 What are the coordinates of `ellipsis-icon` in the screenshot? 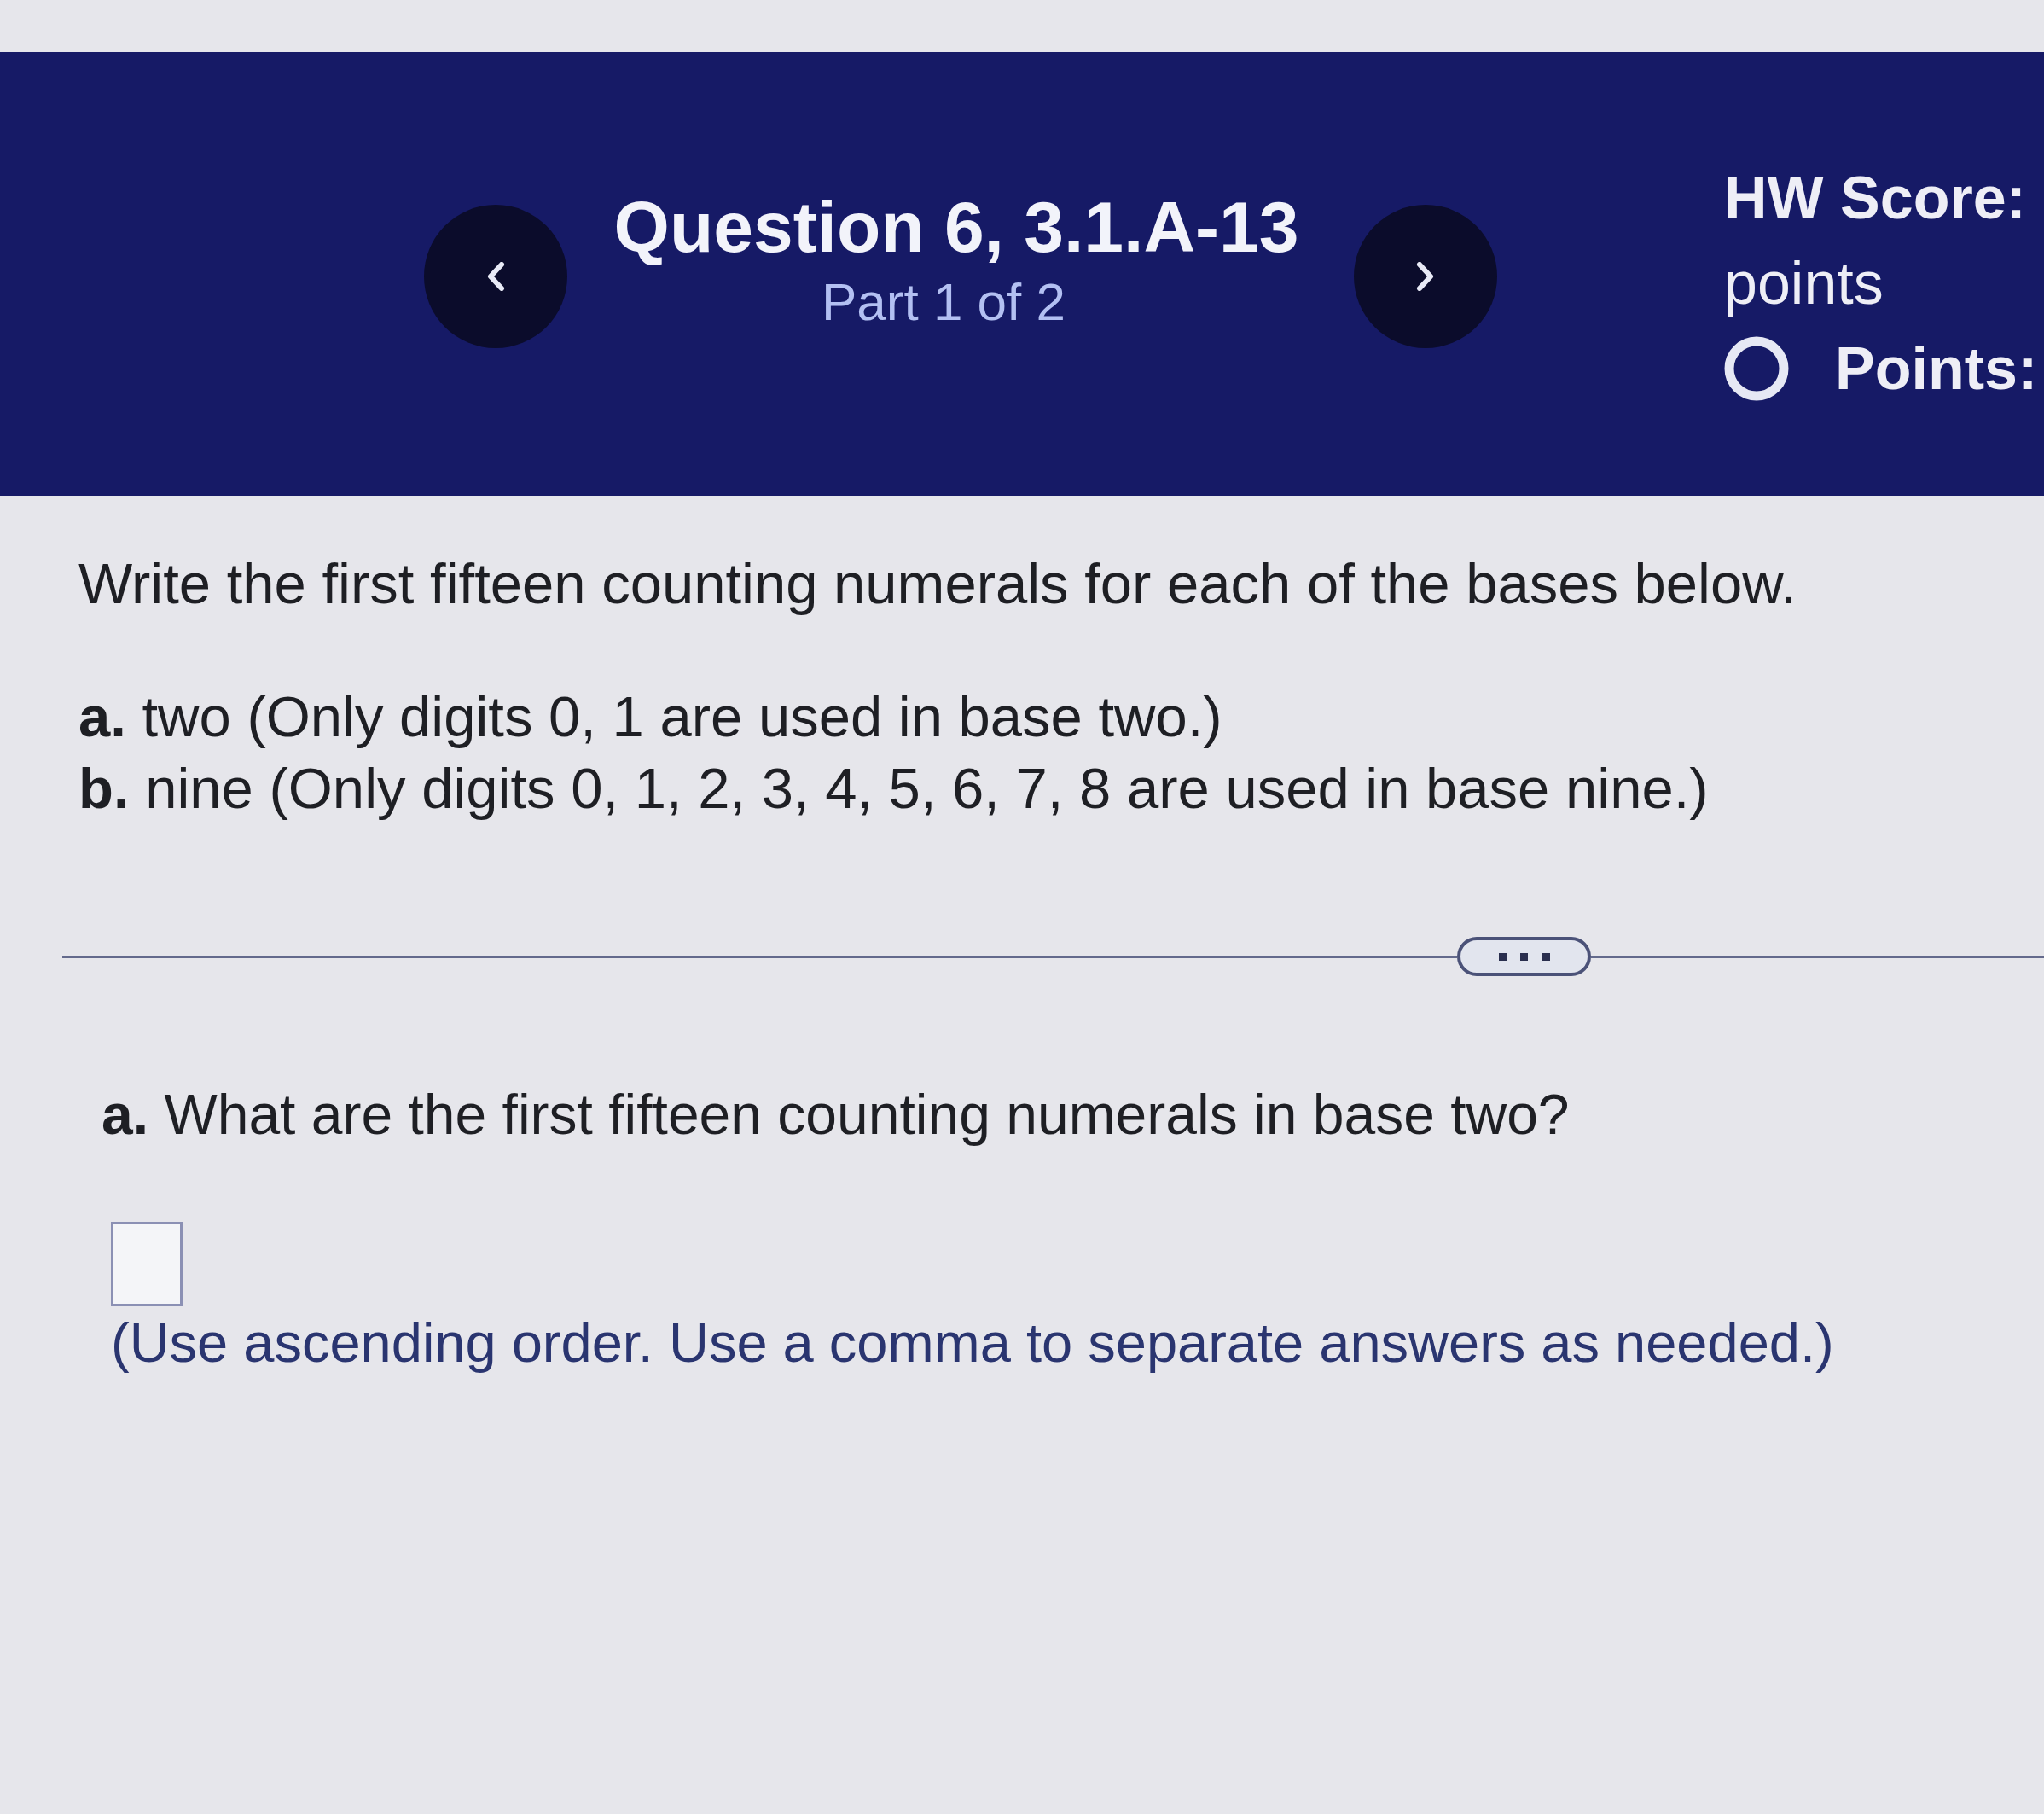 It's located at (1524, 956).